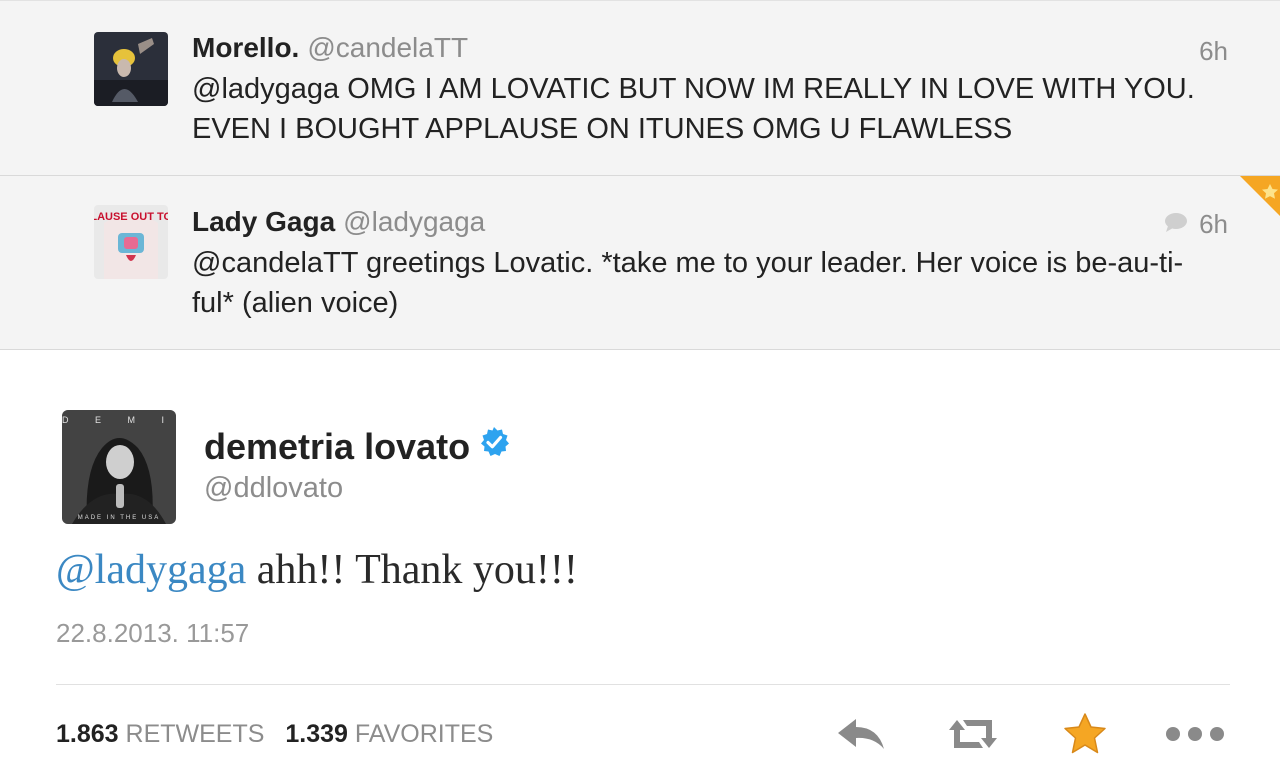  I want to click on main-author-name-row: demetria lovato, so click(357, 448).